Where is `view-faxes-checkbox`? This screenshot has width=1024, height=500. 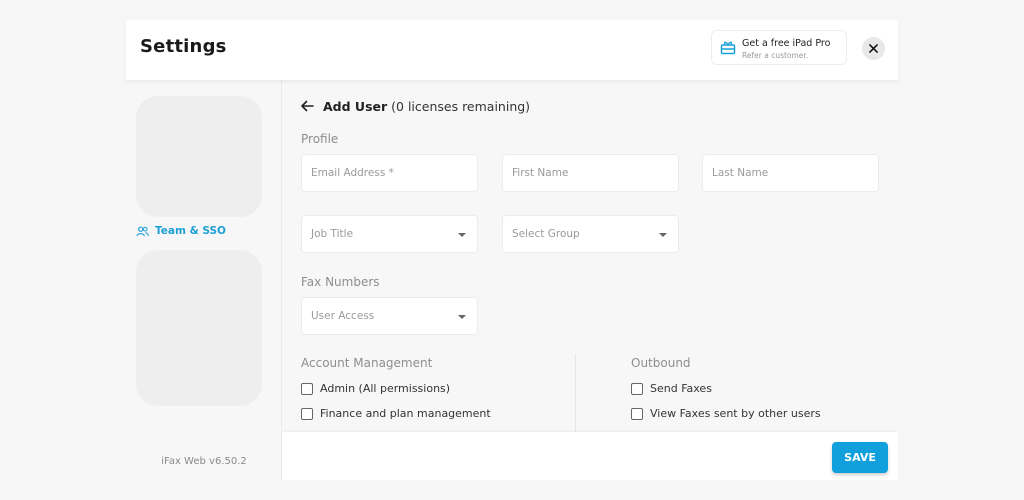 view-faxes-checkbox is located at coordinates (637, 413).